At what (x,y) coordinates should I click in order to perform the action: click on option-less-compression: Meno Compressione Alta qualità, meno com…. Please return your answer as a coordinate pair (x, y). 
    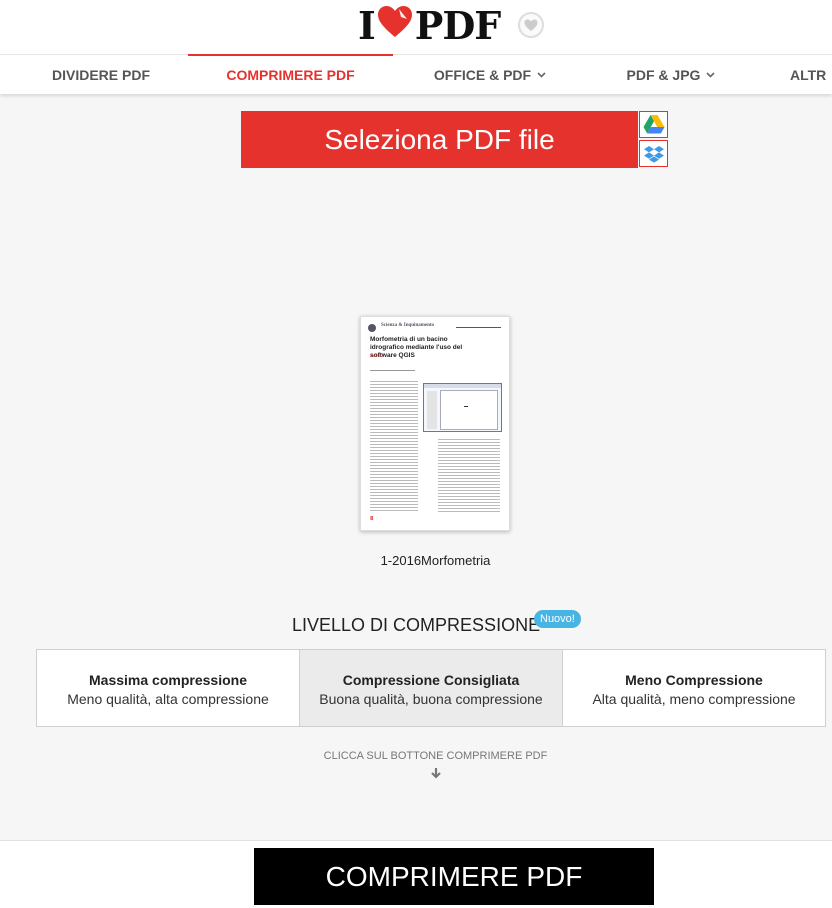
    Looking at the image, I should click on (694, 688).